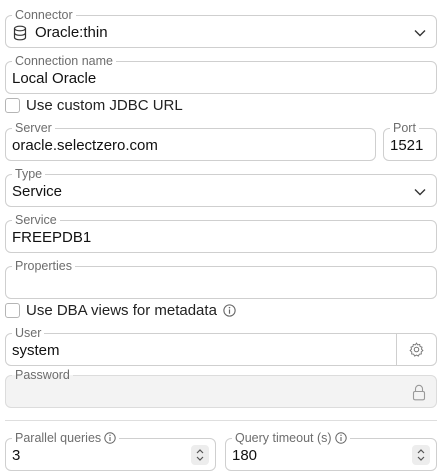 This screenshot has height=476, width=444. I want to click on query-timeout-legend: Query timeout (s), so click(291, 438).